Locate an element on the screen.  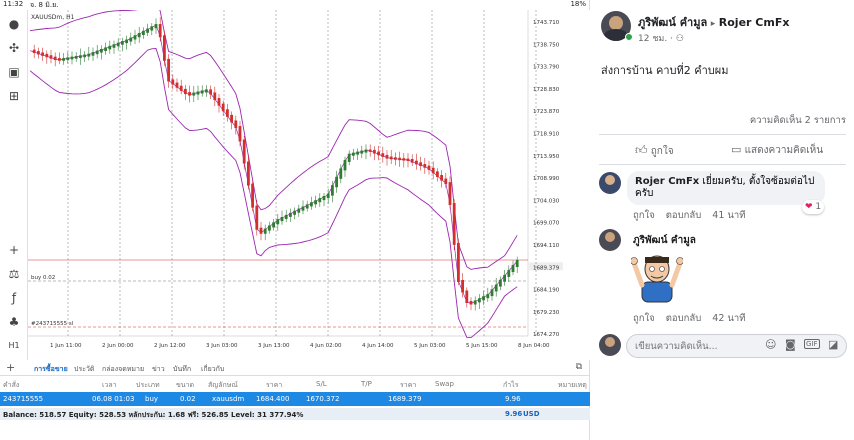
comment-label: แสดงความคิดเห็น is located at coordinates (784, 150).